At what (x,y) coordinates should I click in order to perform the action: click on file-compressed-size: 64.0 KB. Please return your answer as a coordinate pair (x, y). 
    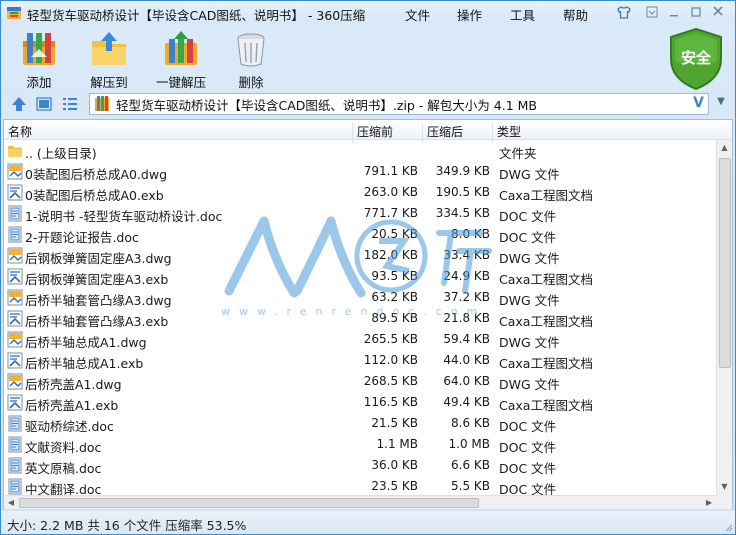
    Looking at the image, I should click on (466, 381).